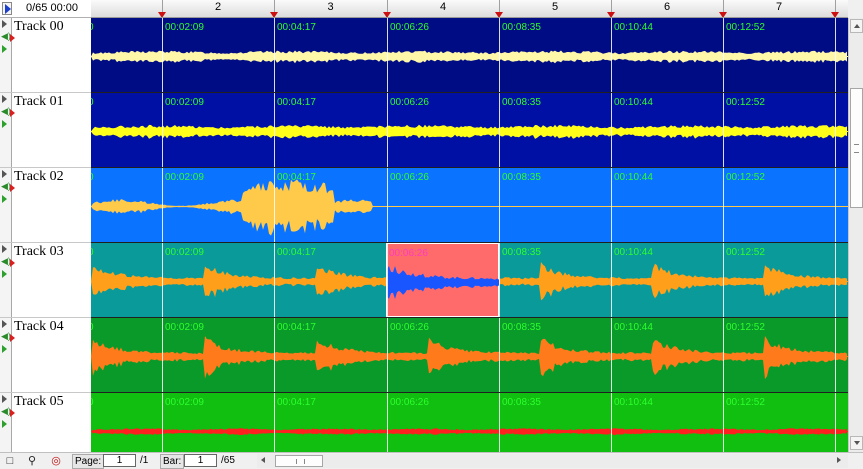 The image size is (863, 469). Describe the element at coordinates (839, 460) in the screenshot. I see `arrow-right-icon` at that location.